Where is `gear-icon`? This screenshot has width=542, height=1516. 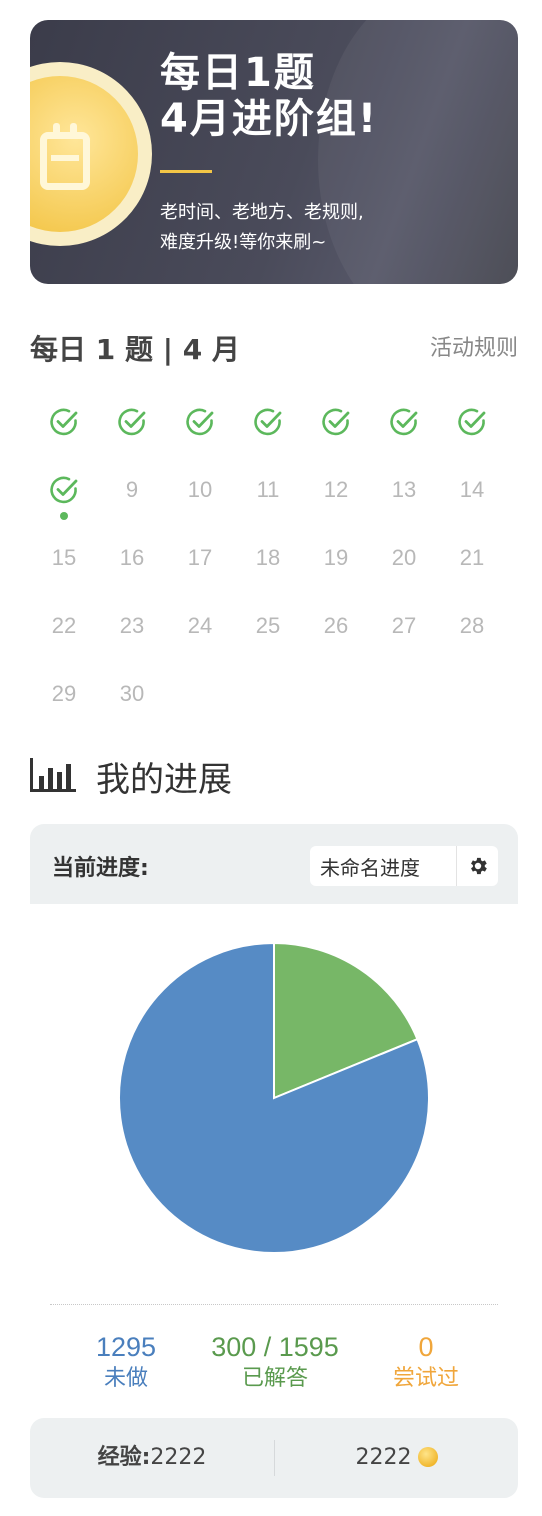 gear-icon is located at coordinates (478, 866).